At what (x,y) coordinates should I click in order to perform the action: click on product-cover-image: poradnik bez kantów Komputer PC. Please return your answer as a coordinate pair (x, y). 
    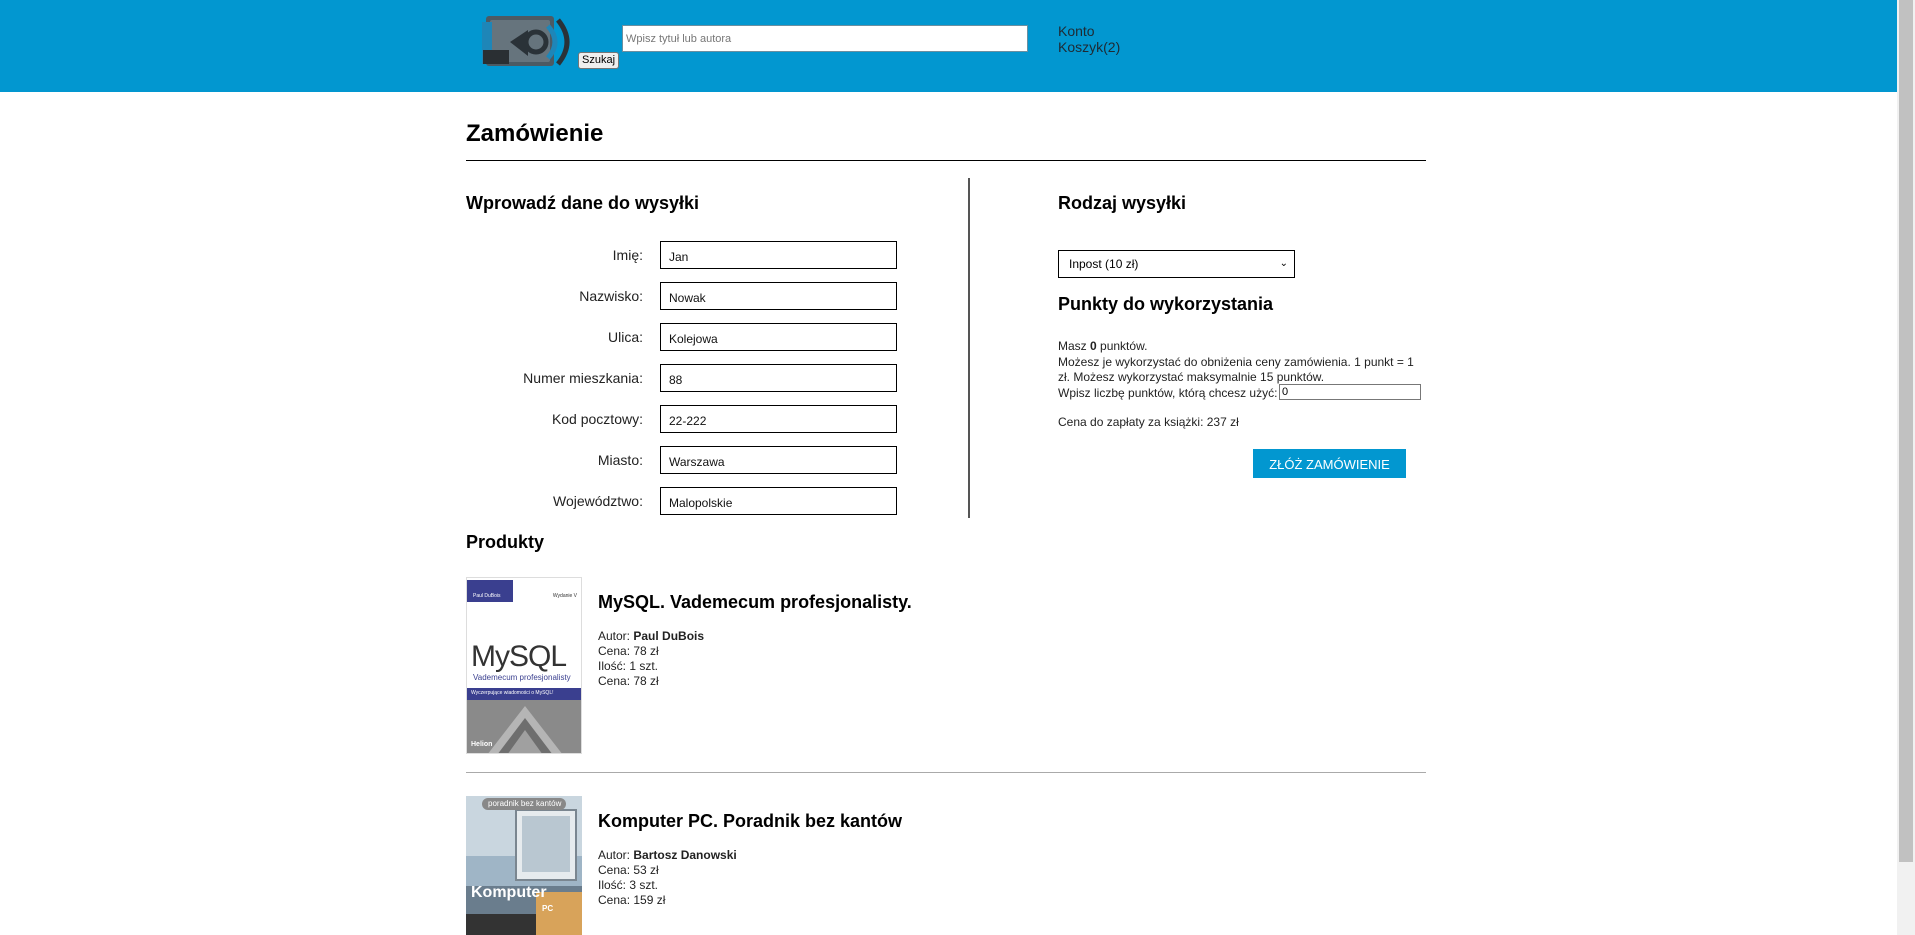
    Looking at the image, I should click on (524, 865).